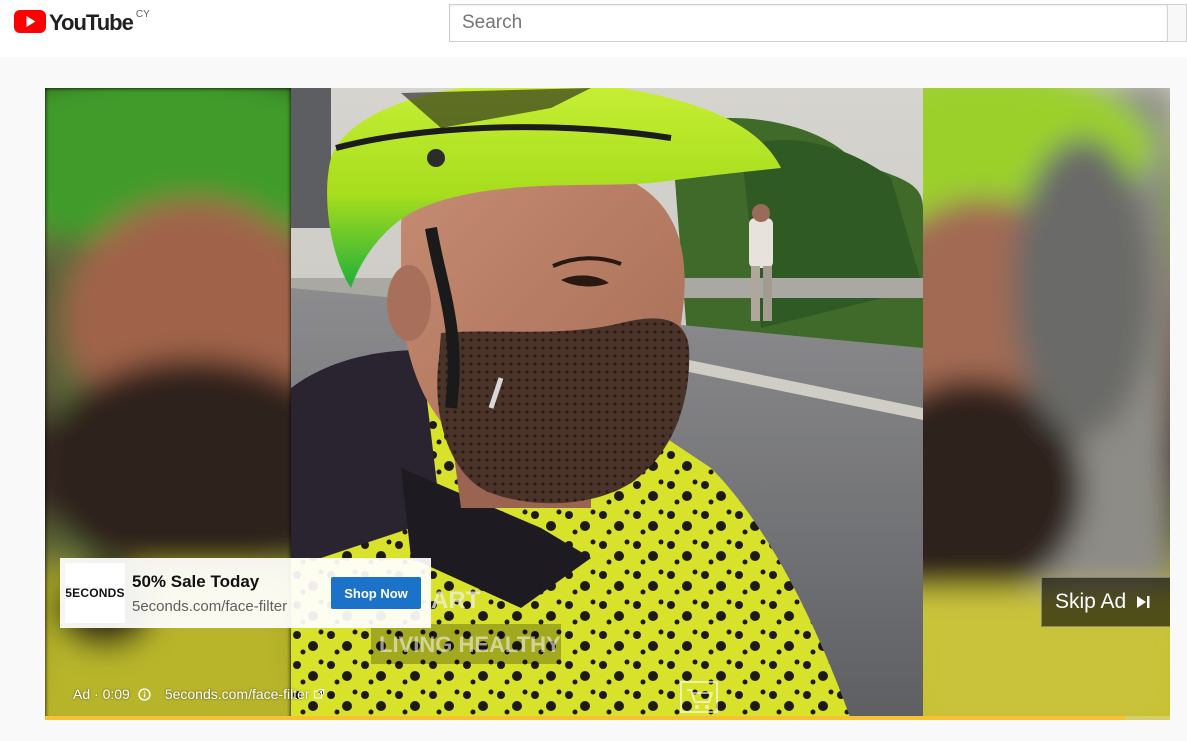 The width and height of the screenshot is (1187, 741). I want to click on skip-ad-button: Skip Ad, so click(1105, 602).